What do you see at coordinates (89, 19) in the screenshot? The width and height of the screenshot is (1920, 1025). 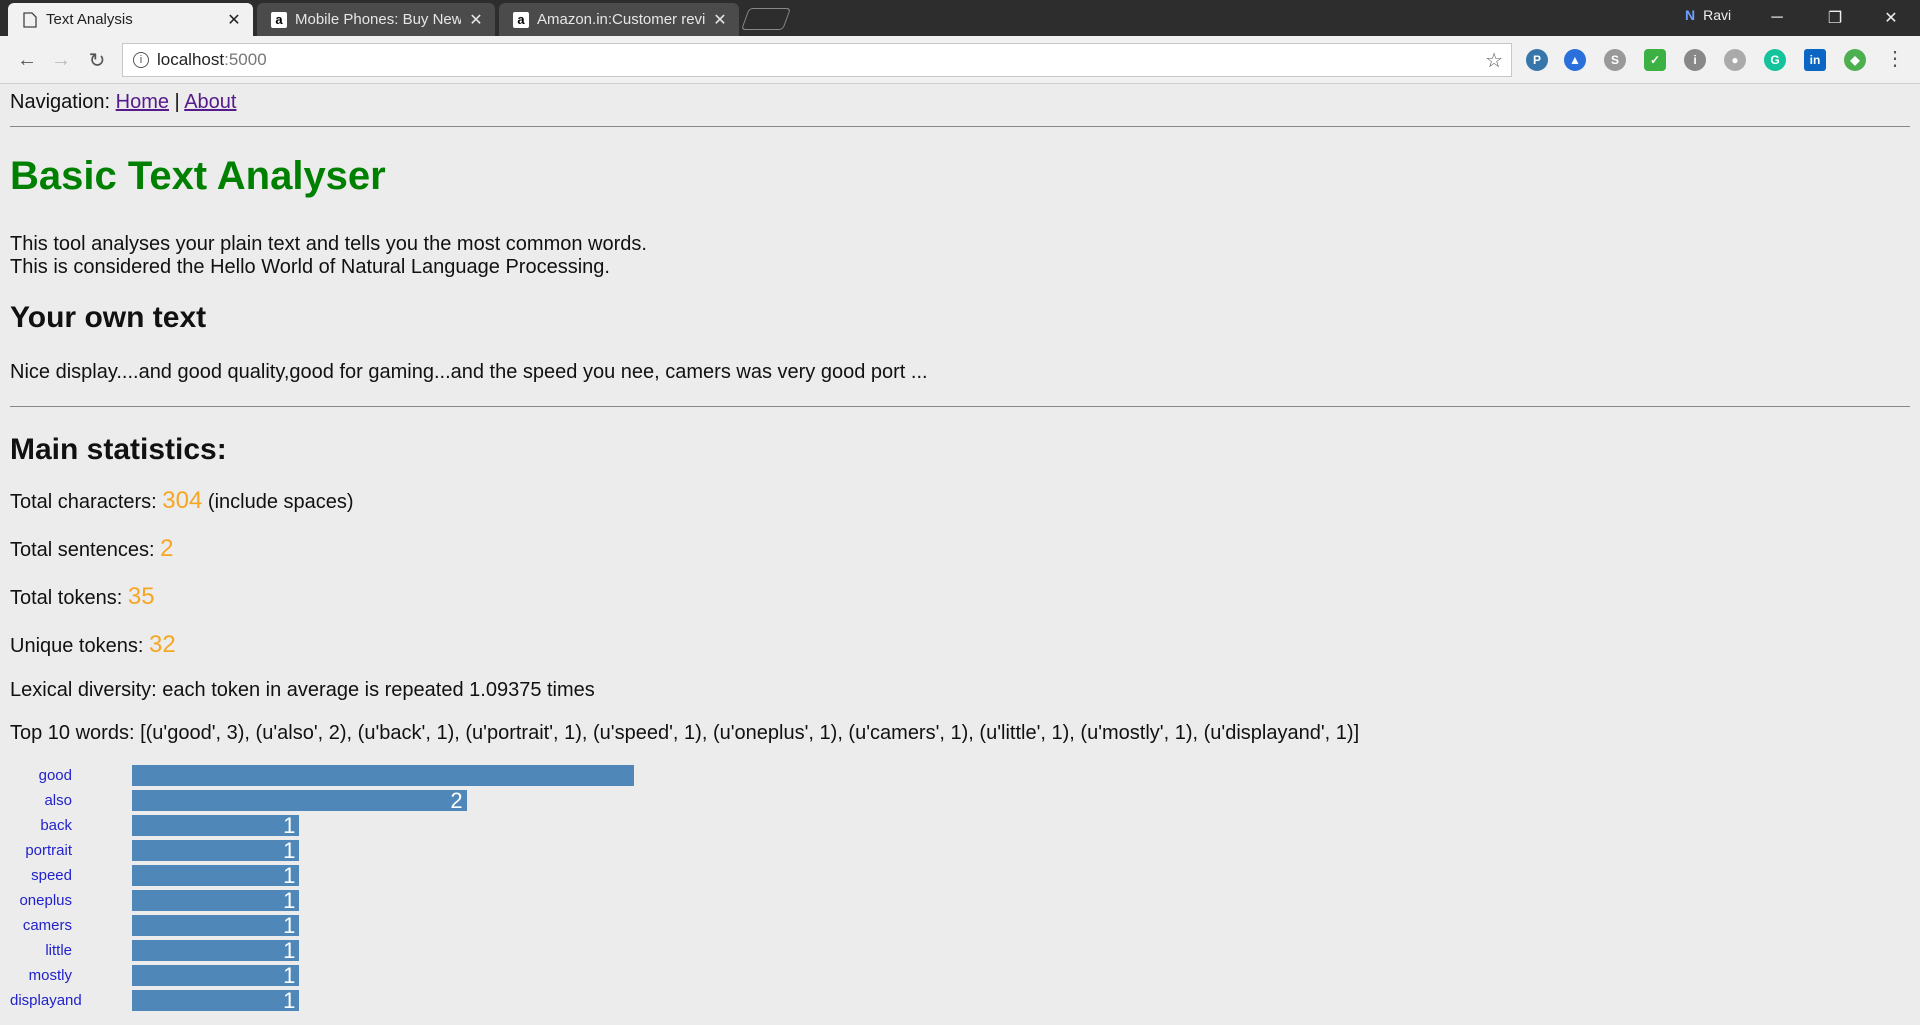 I see `tab-title: Text Analysis` at bounding box center [89, 19].